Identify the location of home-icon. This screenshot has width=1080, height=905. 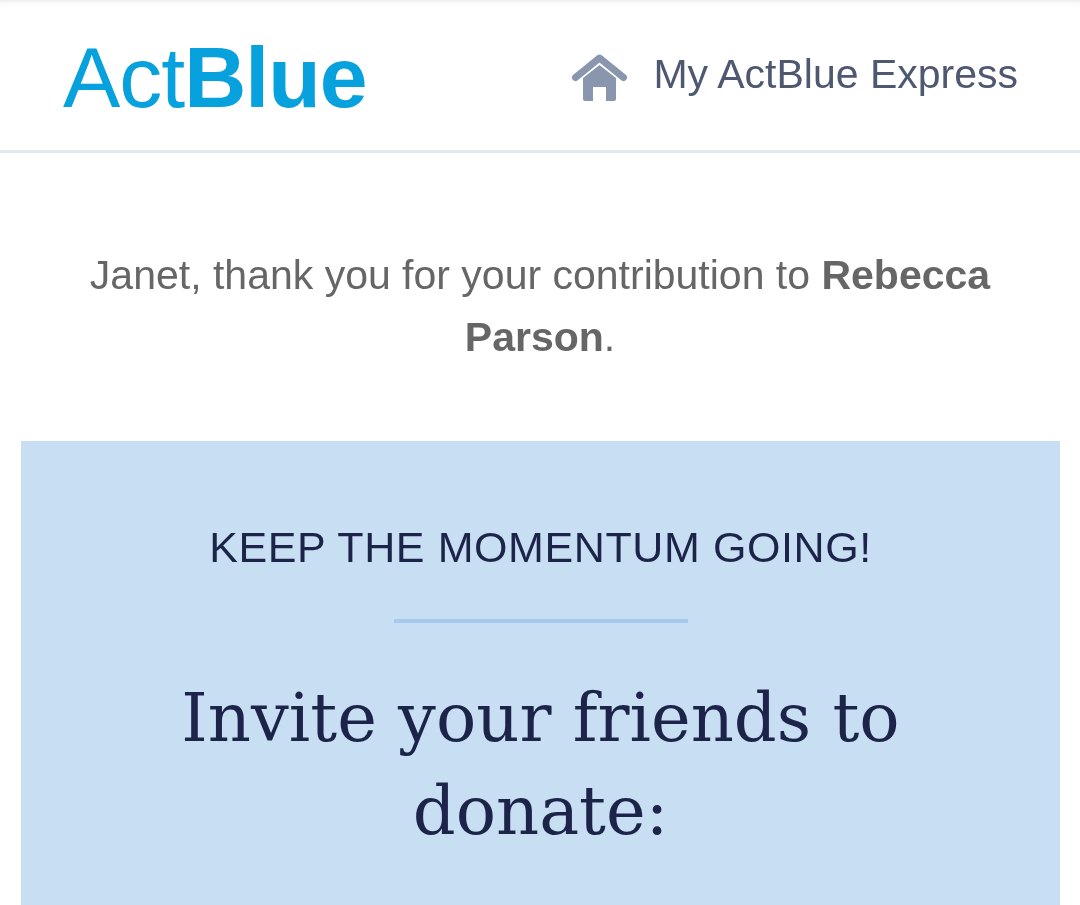
(600, 77).